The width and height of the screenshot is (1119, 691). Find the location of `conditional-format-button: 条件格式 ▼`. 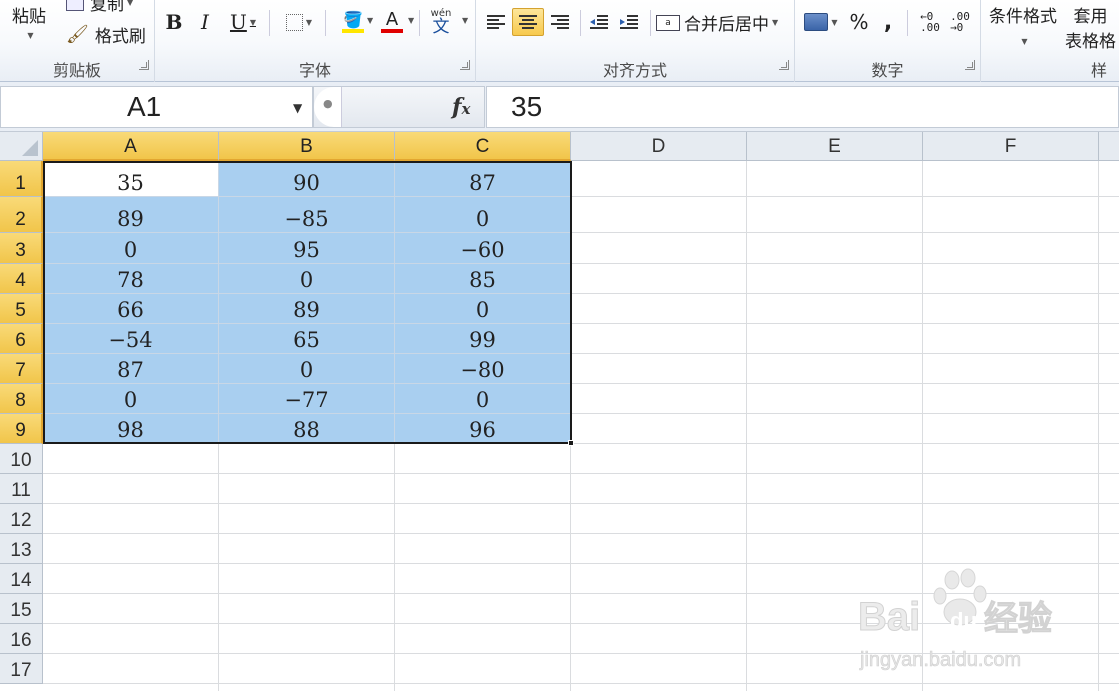

conditional-format-button: 条件格式 ▼ is located at coordinates (1023, 24).